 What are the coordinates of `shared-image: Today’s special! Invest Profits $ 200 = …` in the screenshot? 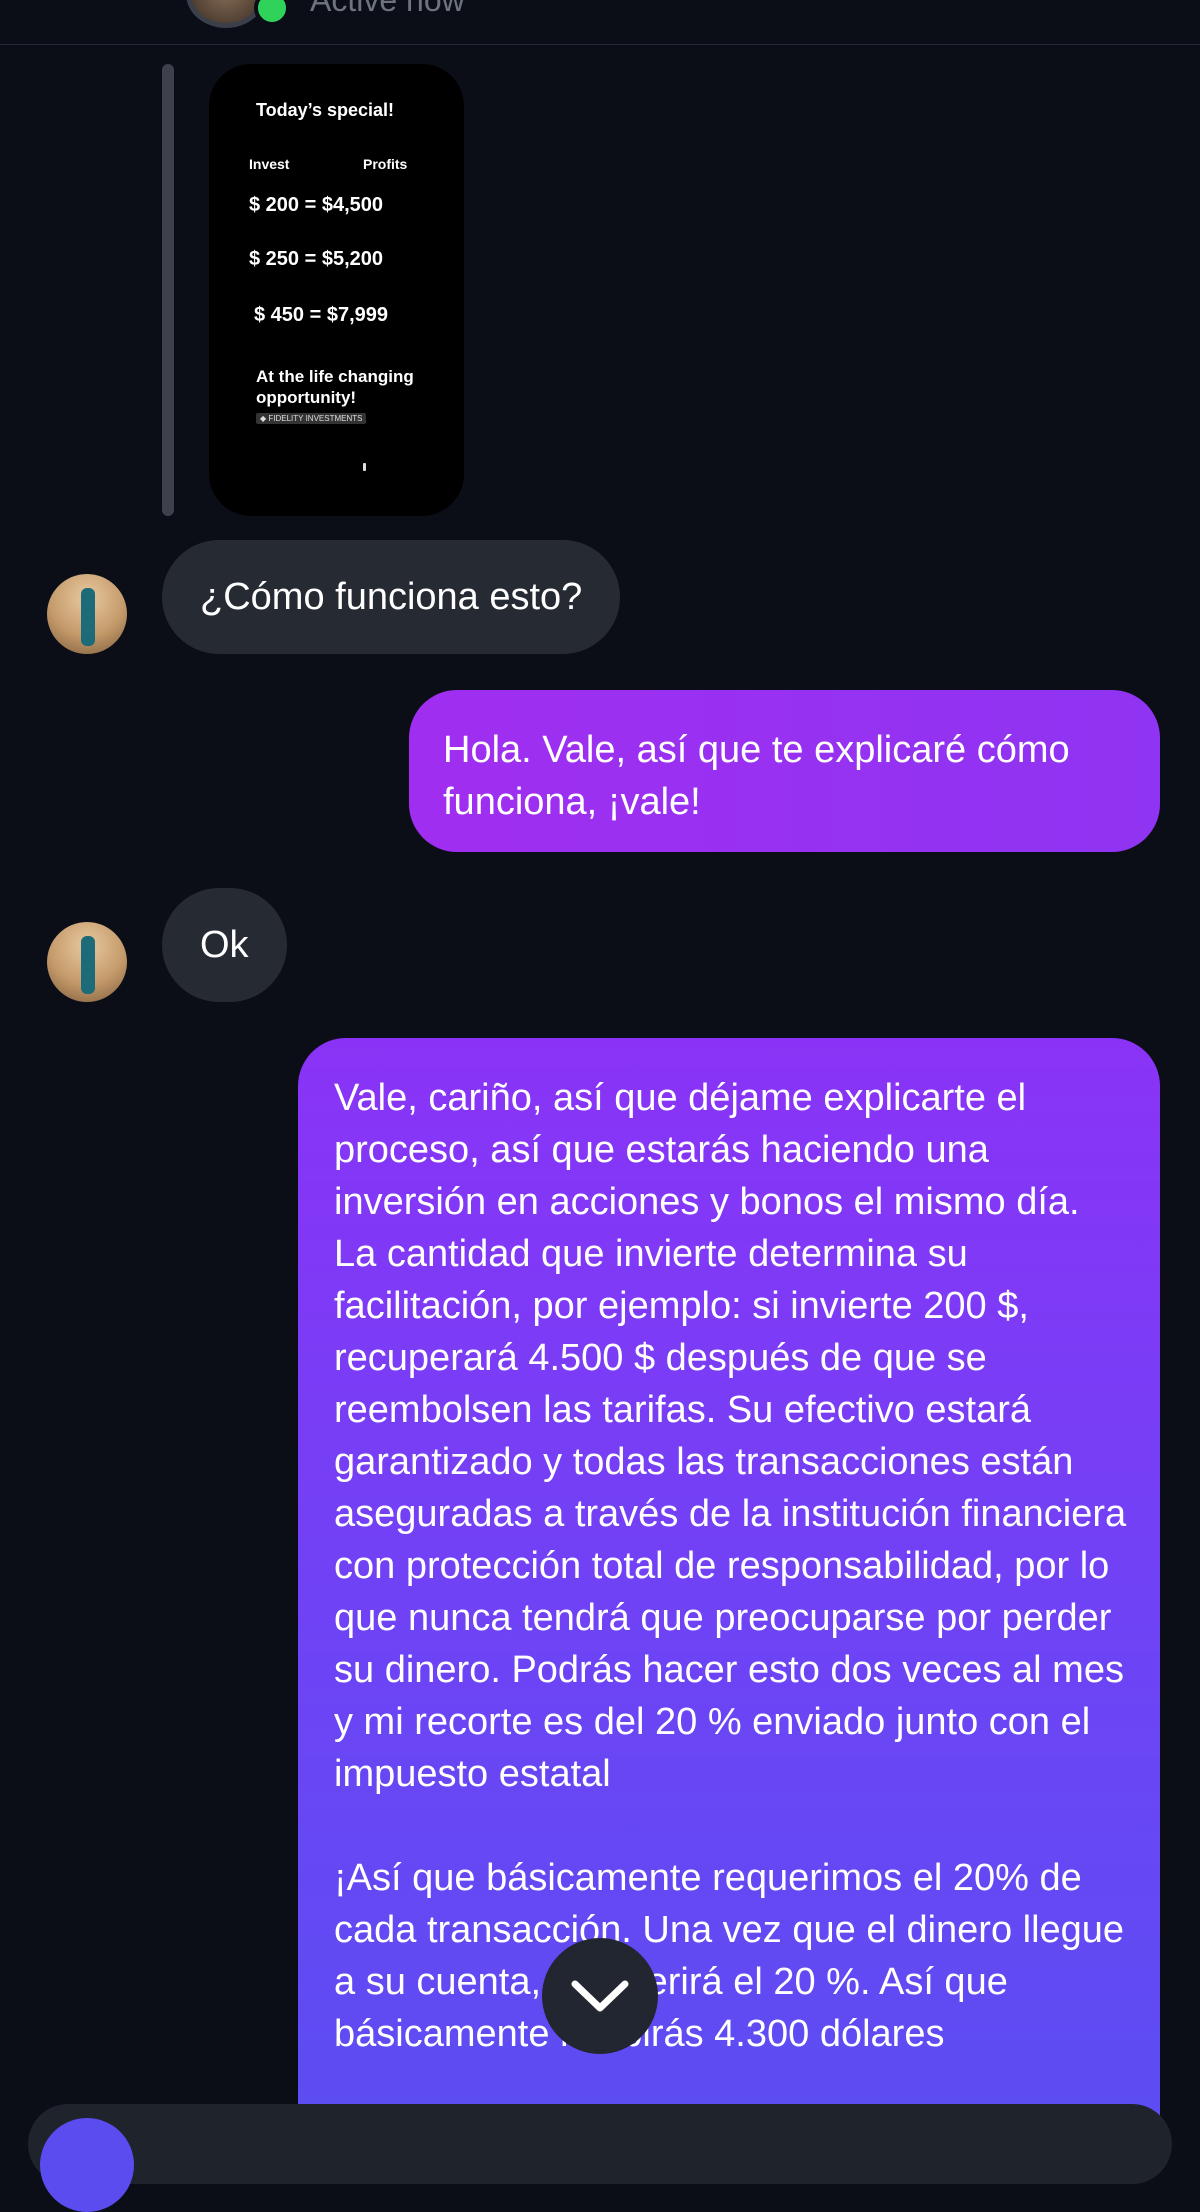 It's located at (336, 290).